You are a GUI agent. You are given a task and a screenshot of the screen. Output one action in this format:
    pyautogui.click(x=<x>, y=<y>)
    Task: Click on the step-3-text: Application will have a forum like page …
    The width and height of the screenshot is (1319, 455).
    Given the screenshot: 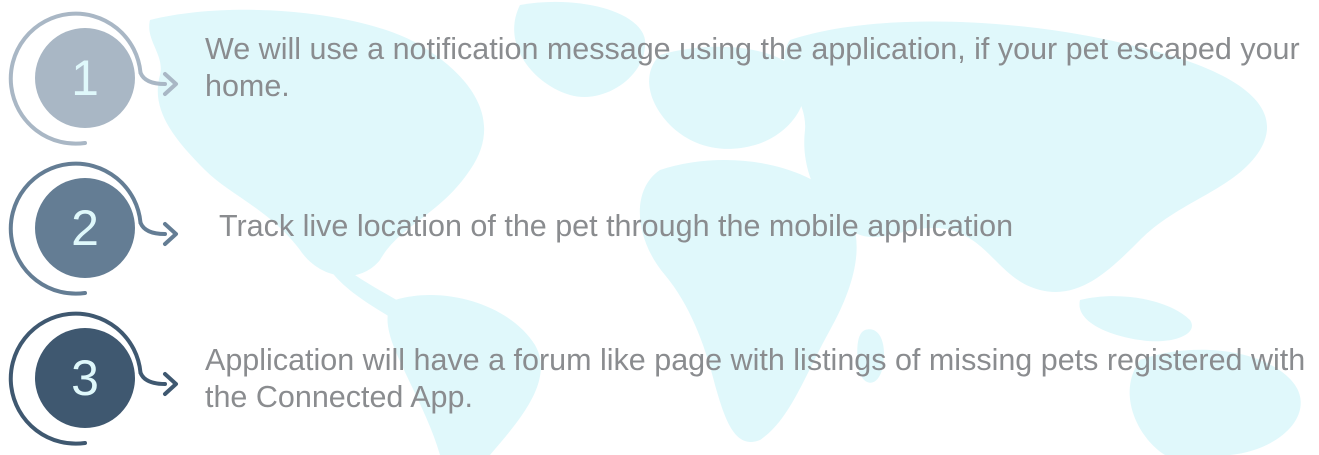 What is the action you would take?
    pyautogui.click(x=755, y=378)
    